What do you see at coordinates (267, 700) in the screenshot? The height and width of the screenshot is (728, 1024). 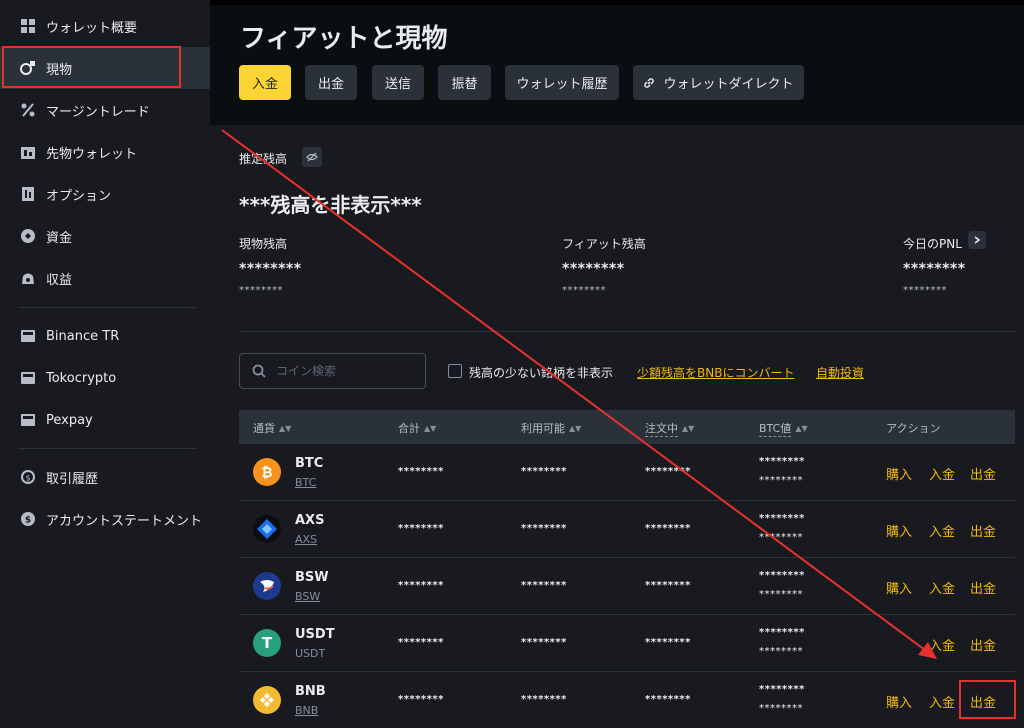 I see `bnb-icon` at bounding box center [267, 700].